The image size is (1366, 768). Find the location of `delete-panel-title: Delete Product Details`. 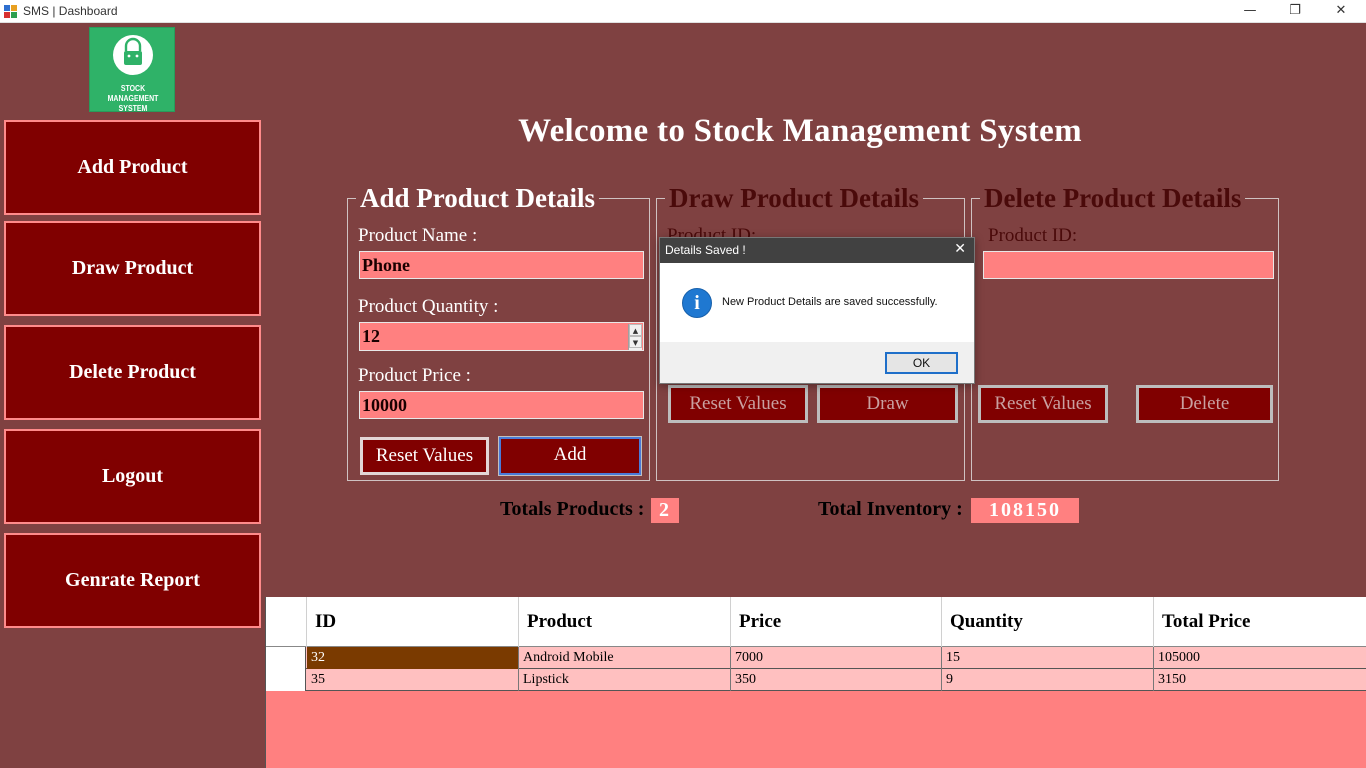

delete-panel-title: Delete Product Details is located at coordinates (1113, 198).